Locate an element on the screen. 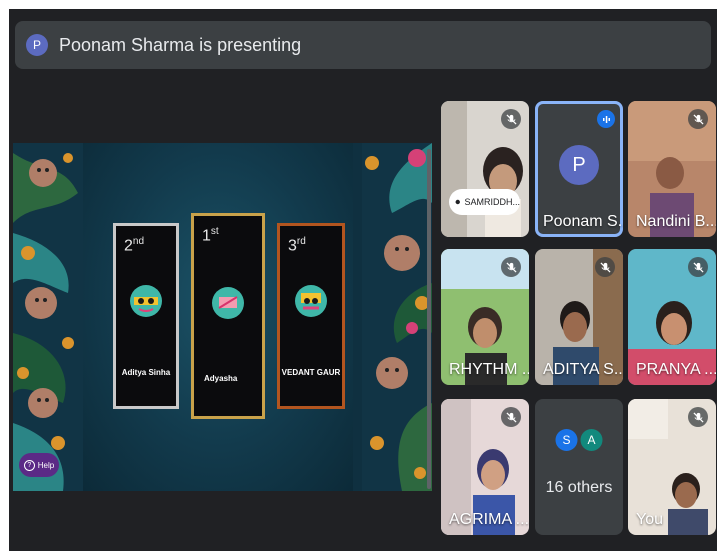  player-name: Aditya Sinha is located at coordinates (146, 372).